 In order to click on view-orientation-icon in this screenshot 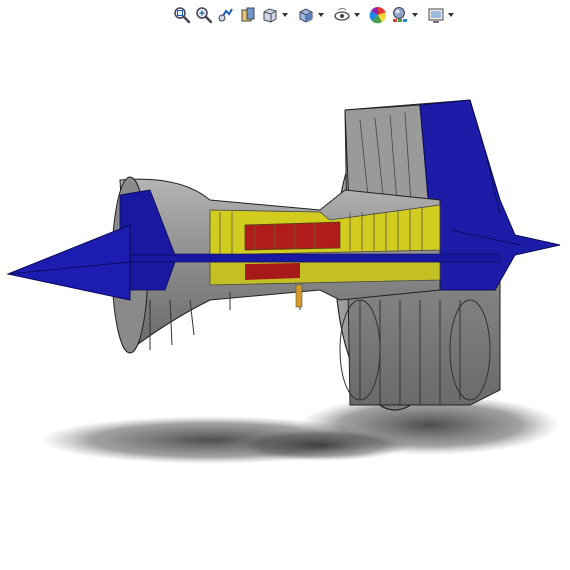, I will do `click(270, 15)`.